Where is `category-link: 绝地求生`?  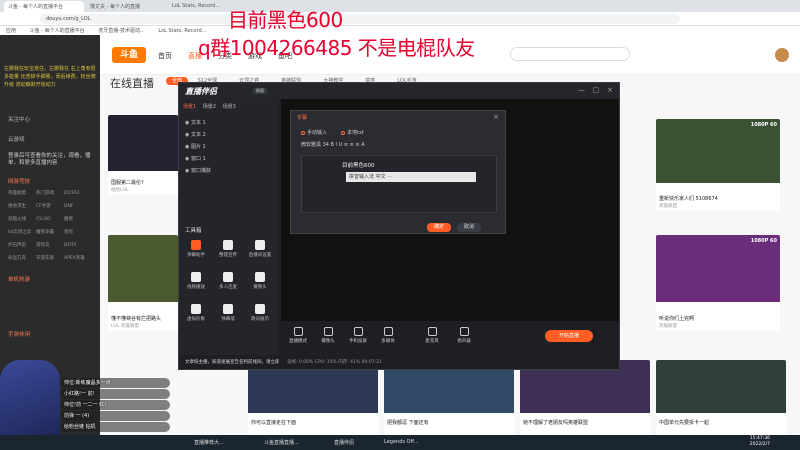
category-link: 绝地求生 is located at coordinates (22, 206).